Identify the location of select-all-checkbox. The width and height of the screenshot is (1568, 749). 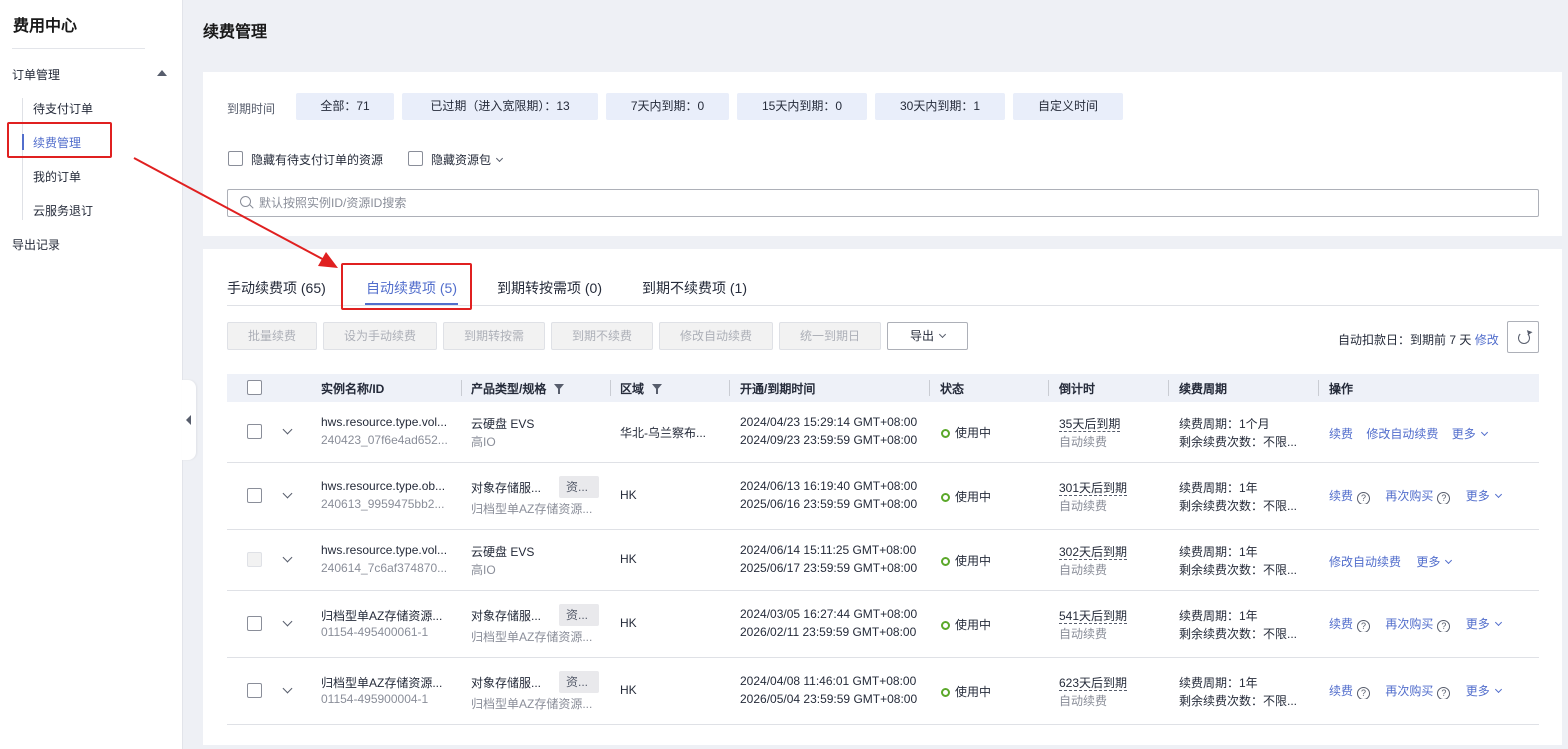
(254, 387).